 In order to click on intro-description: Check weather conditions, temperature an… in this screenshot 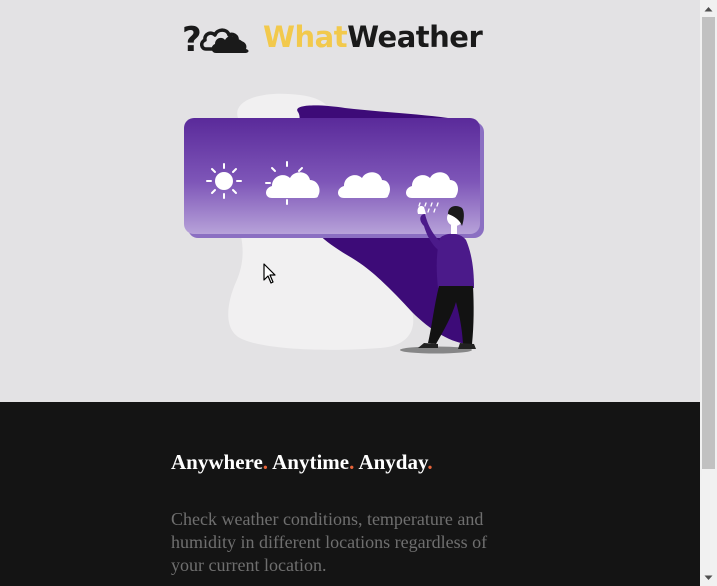, I will do `click(329, 542)`.